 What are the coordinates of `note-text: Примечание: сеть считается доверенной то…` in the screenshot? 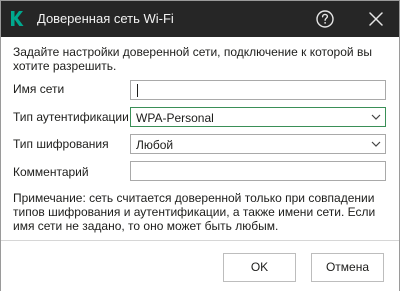 It's located at (194, 212).